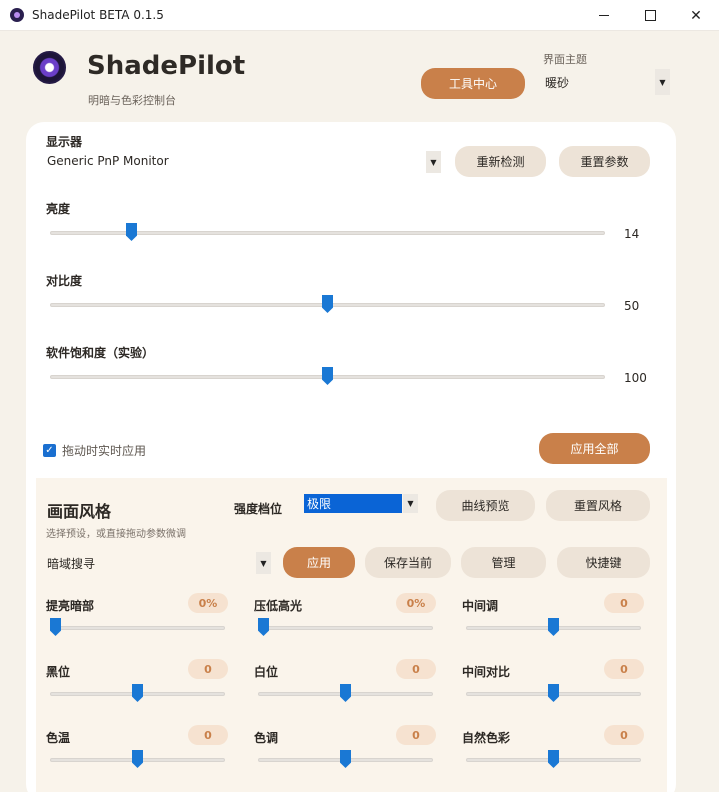  What do you see at coordinates (132, 100) in the screenshot?
I see `brand-subtitle: 明暗与色彩控制台` at bounding box center [132, 100].